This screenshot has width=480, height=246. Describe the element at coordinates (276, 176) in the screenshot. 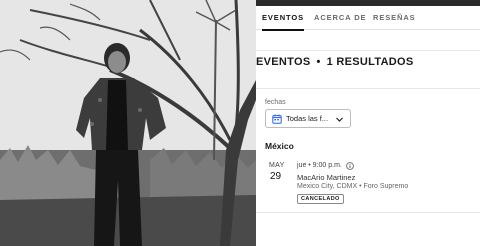

I see `event-day: 29` at that location.